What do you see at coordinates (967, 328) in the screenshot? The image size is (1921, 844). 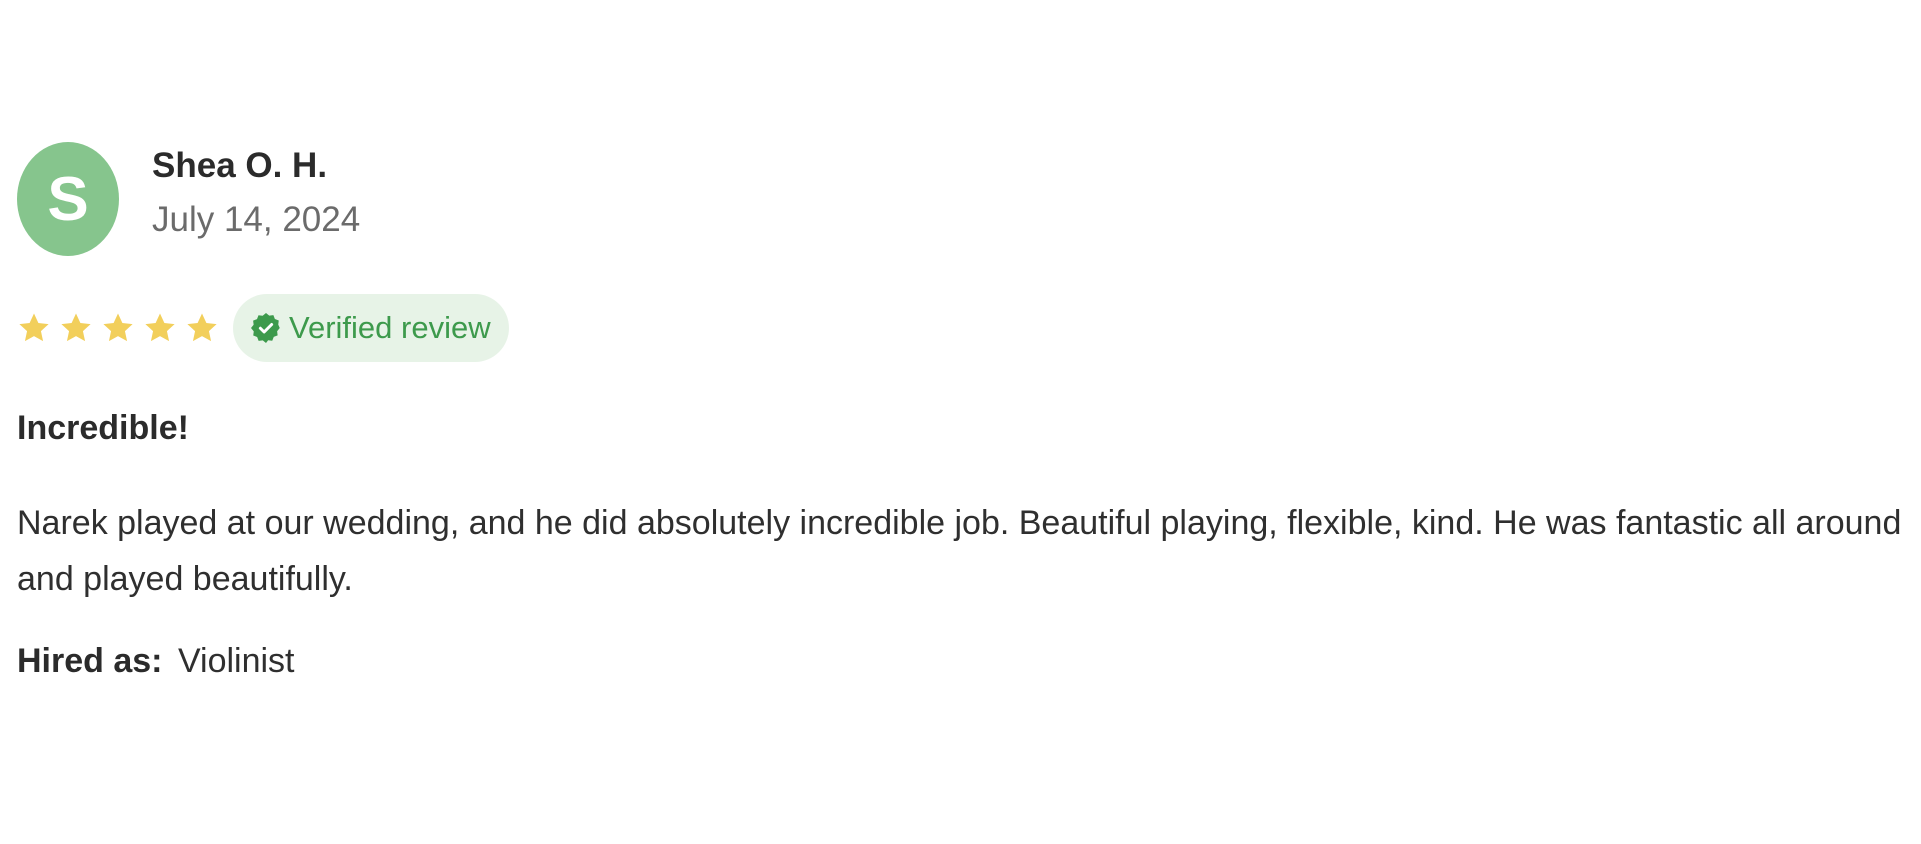 I see `rating-row: Verified review` at bounding box center [967, 328].